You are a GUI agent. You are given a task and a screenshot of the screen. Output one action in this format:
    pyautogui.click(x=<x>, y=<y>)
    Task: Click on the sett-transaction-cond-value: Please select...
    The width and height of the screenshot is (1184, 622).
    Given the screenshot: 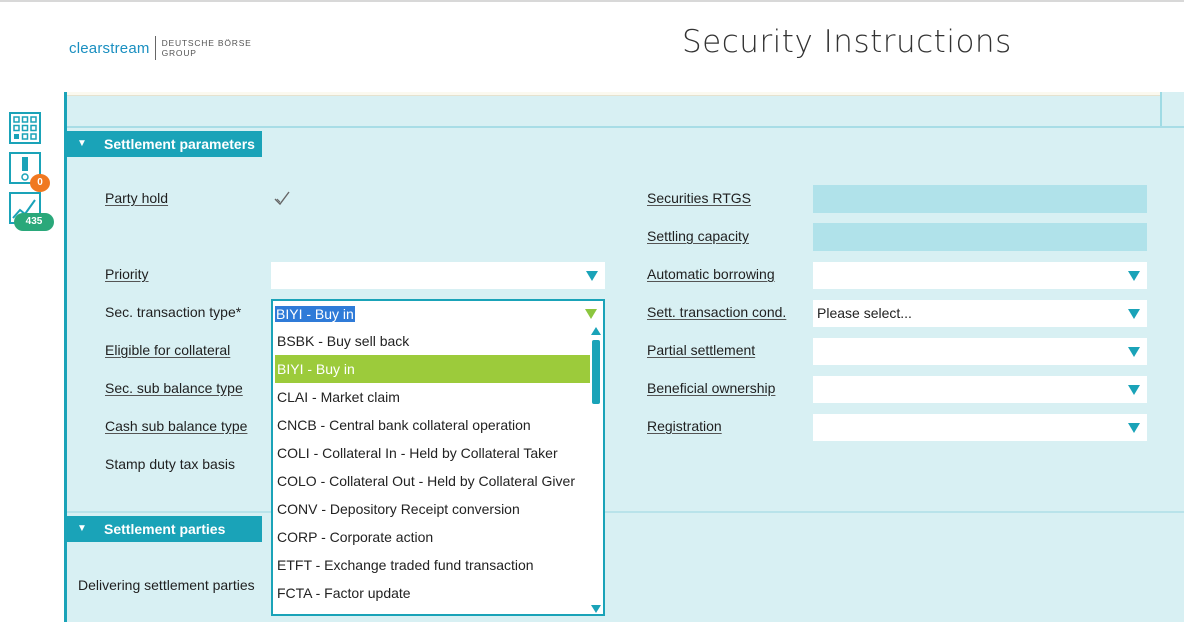 What is the action you would take?
    pyautogui.click(x=864, y=313)
    